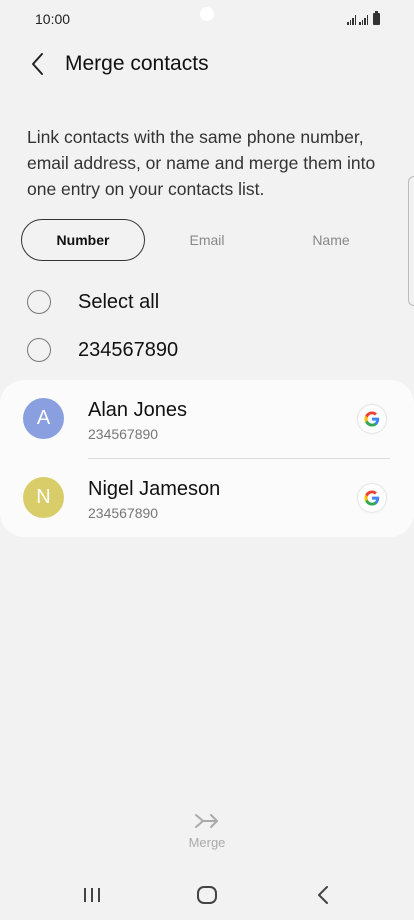 The image size is (414, 920). Describe the element at coordinates (53, 19) in the screenshot. I see `status-time: 10:00` at that location.